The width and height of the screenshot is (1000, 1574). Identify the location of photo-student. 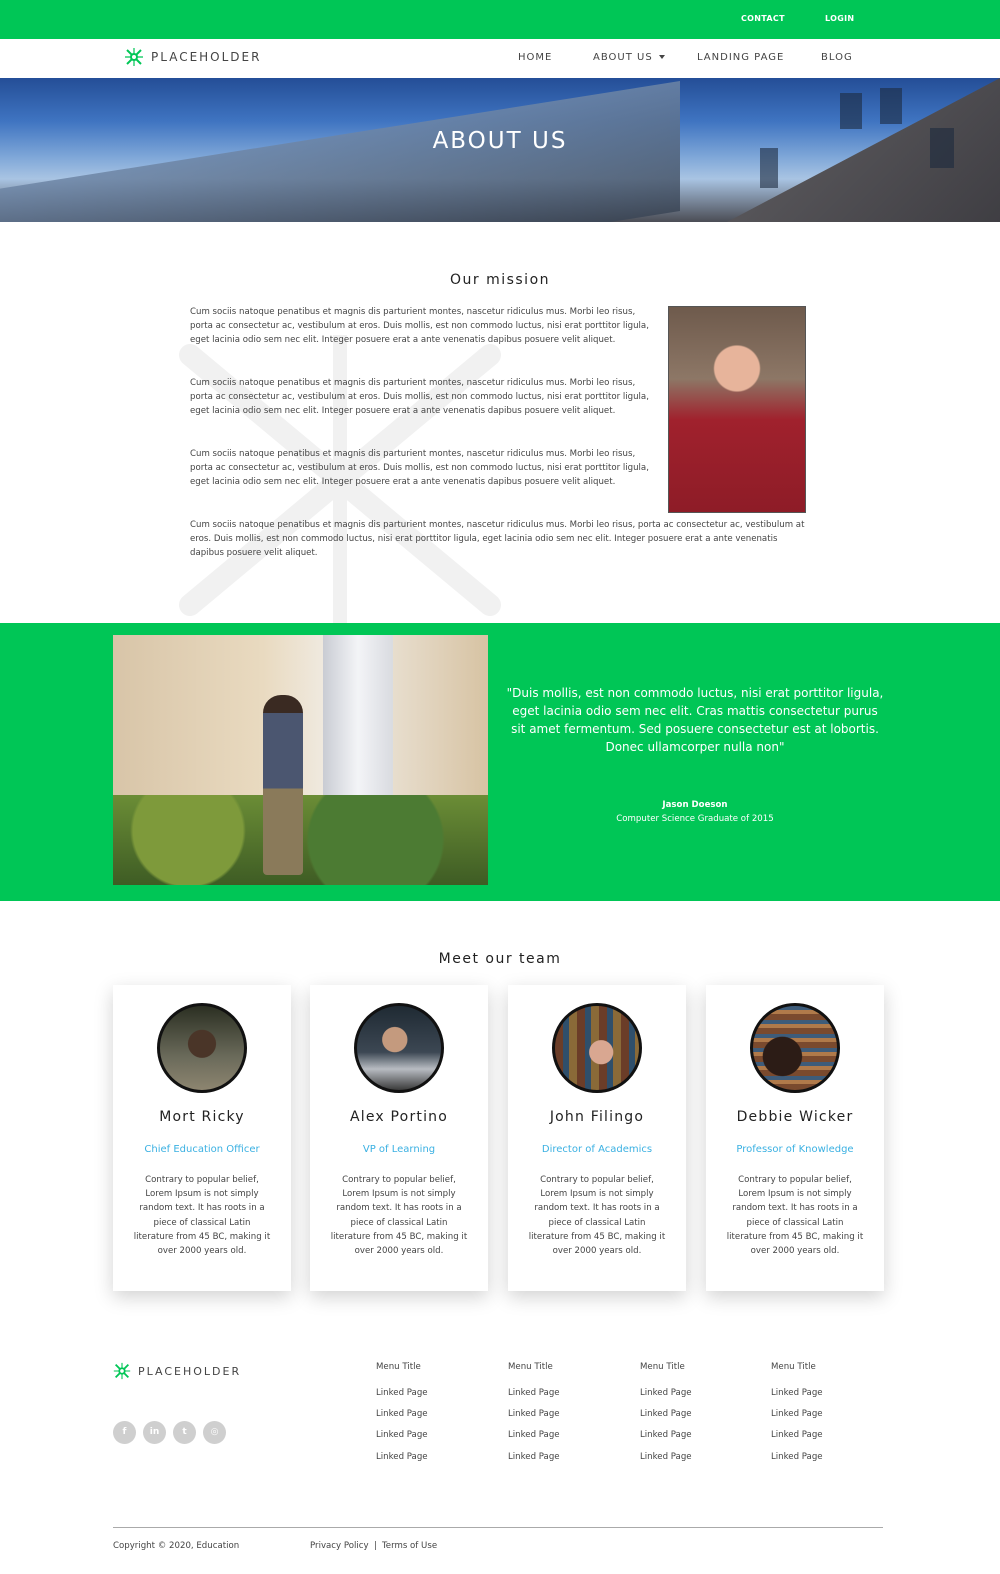
(283, 785).